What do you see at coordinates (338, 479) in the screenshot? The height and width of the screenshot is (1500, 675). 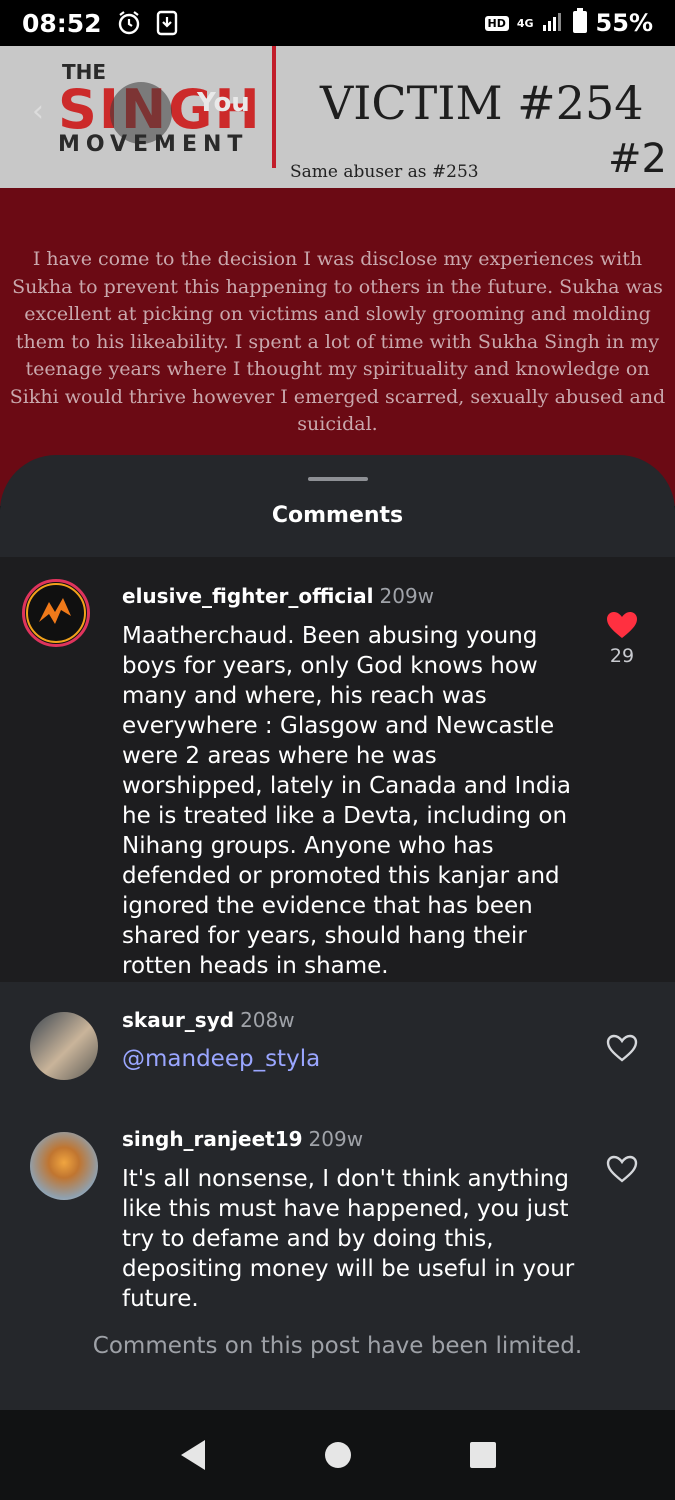 I see `sheet-drag-handle` at bounding box center [338, 479].